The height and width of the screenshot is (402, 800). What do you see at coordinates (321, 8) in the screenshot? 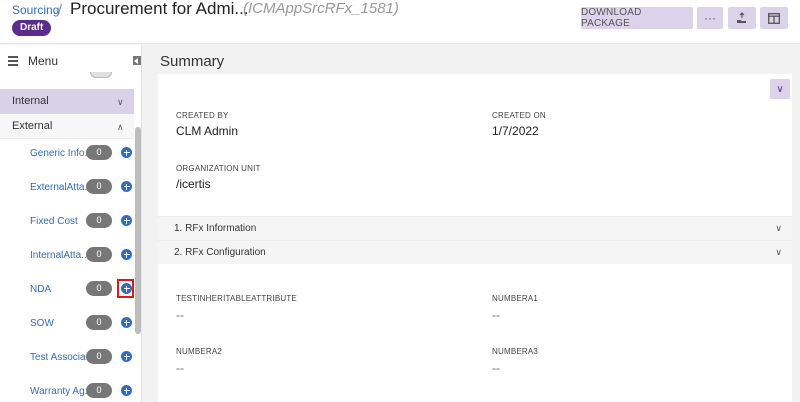
I see `page-code: (ICMAppSrcRFx_1581)` at bounding box center [321, 8].